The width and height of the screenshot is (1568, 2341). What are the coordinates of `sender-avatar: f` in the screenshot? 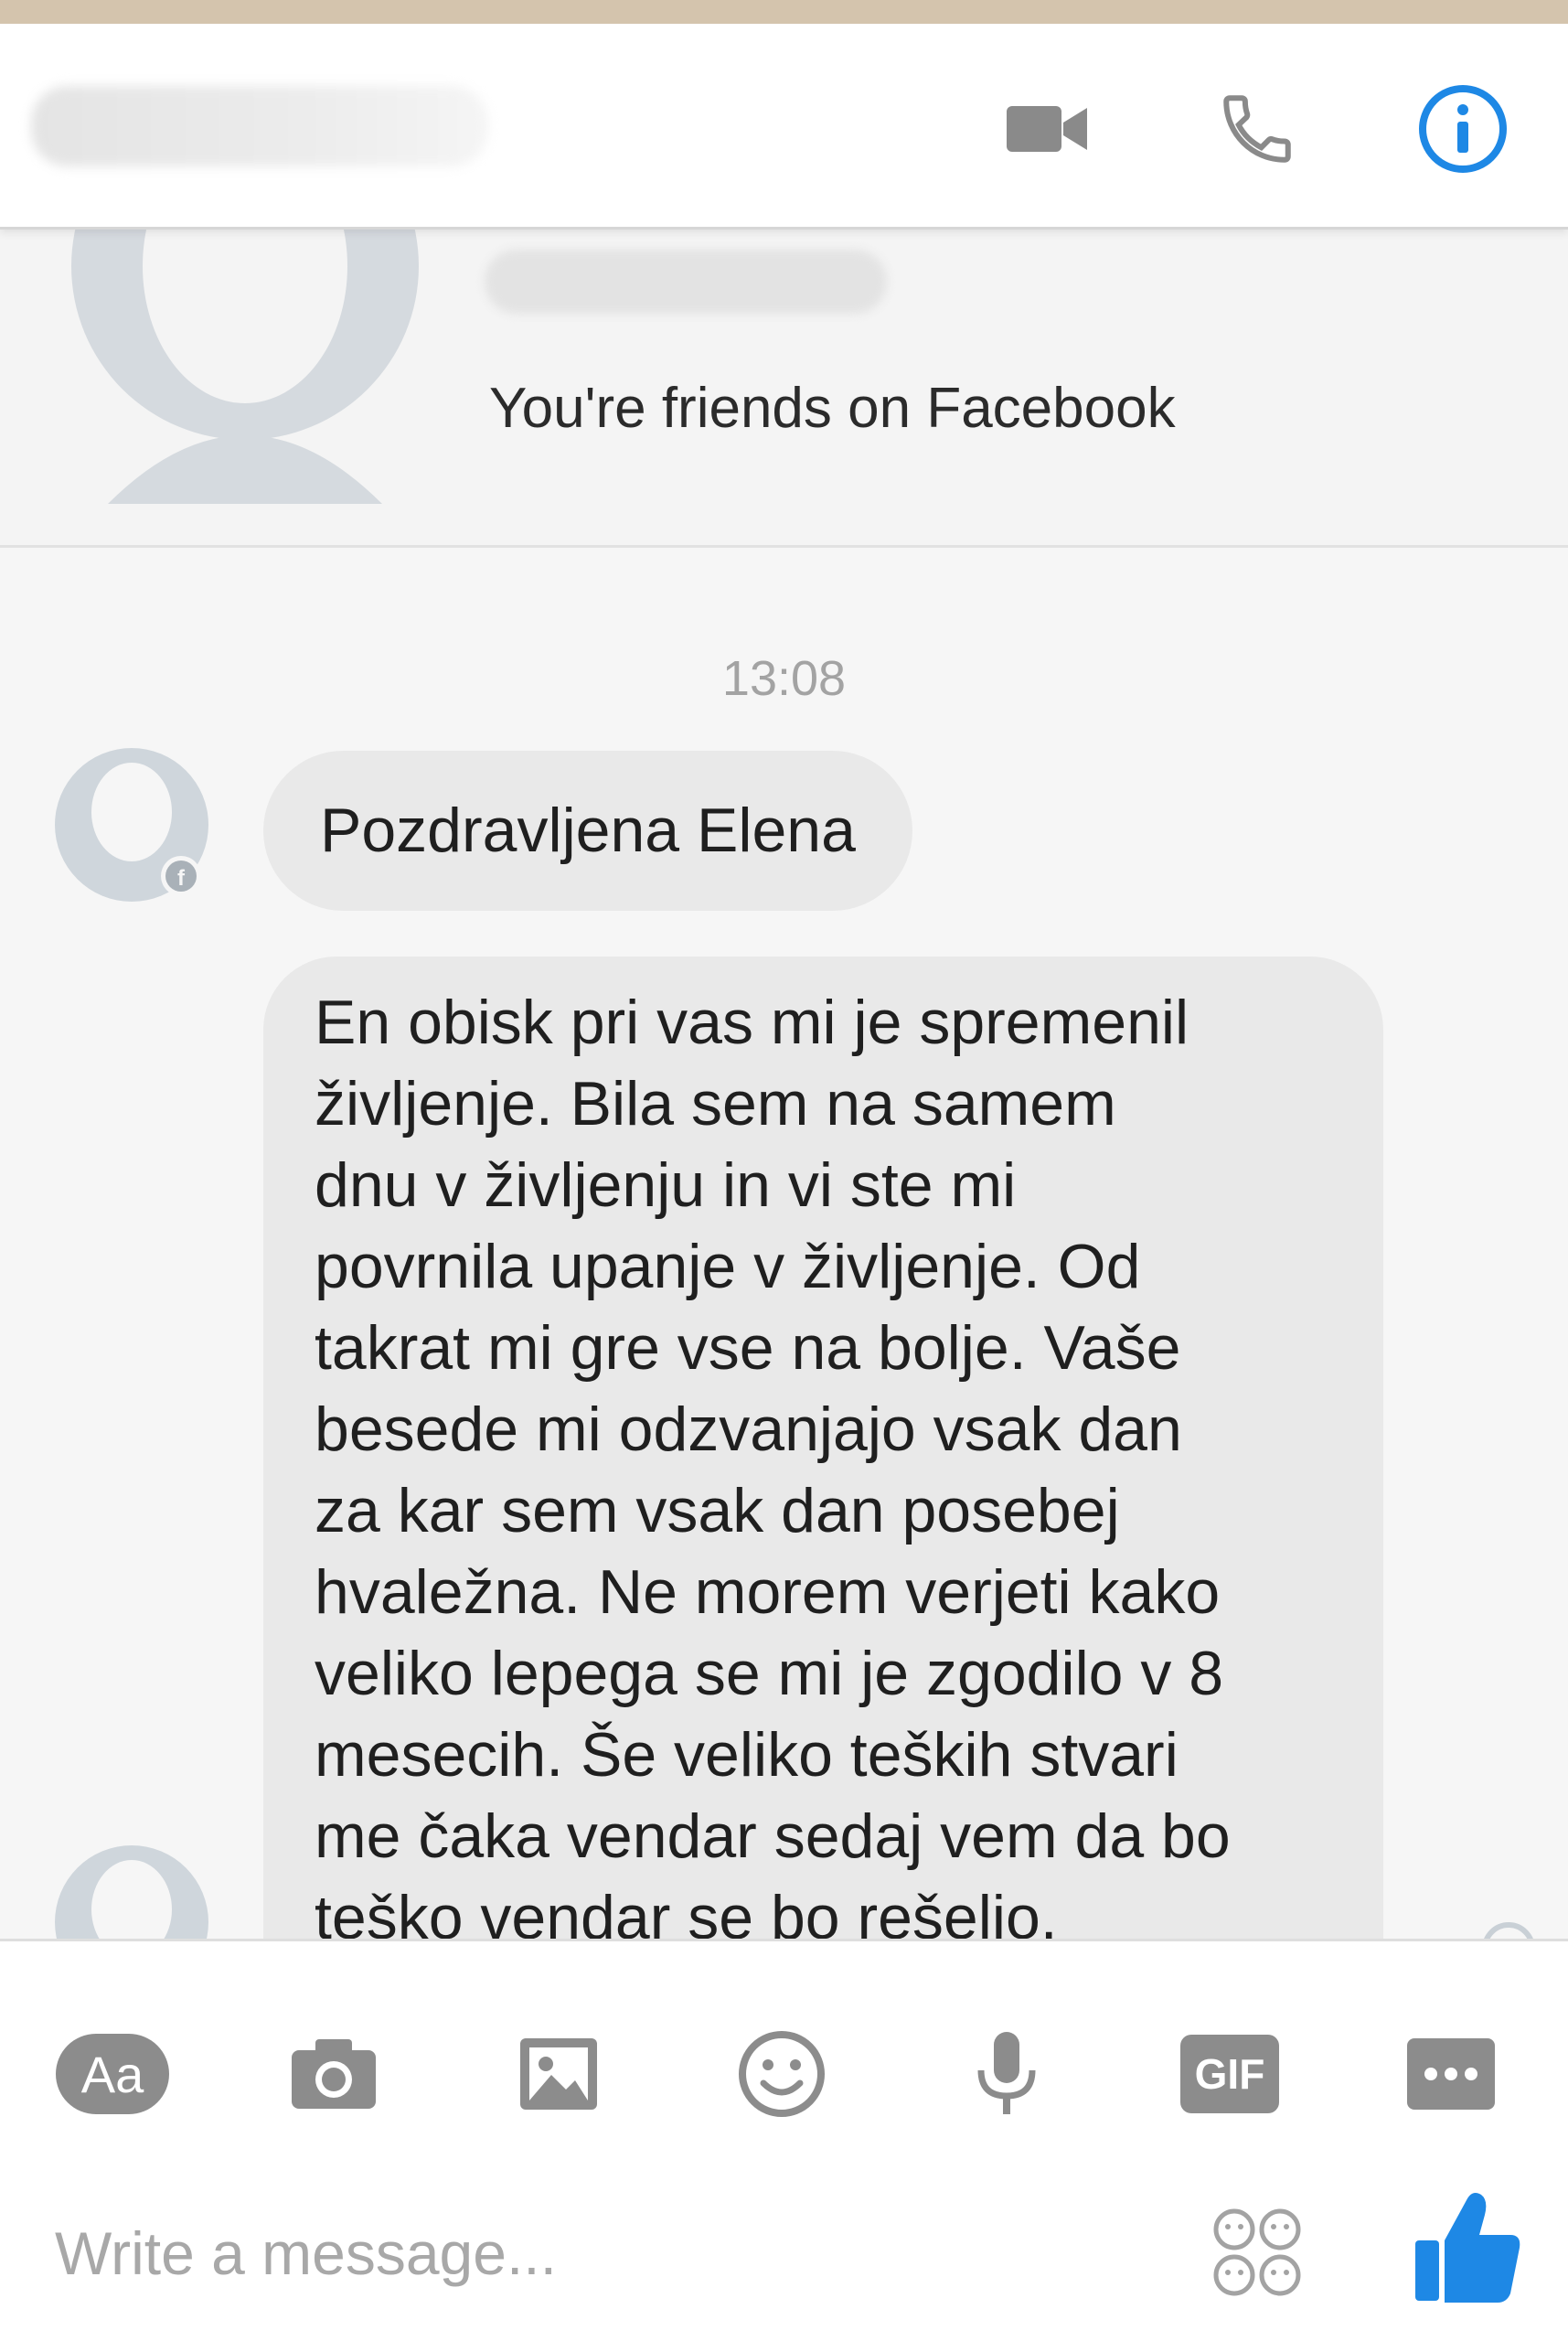 It's located at (131, 825).